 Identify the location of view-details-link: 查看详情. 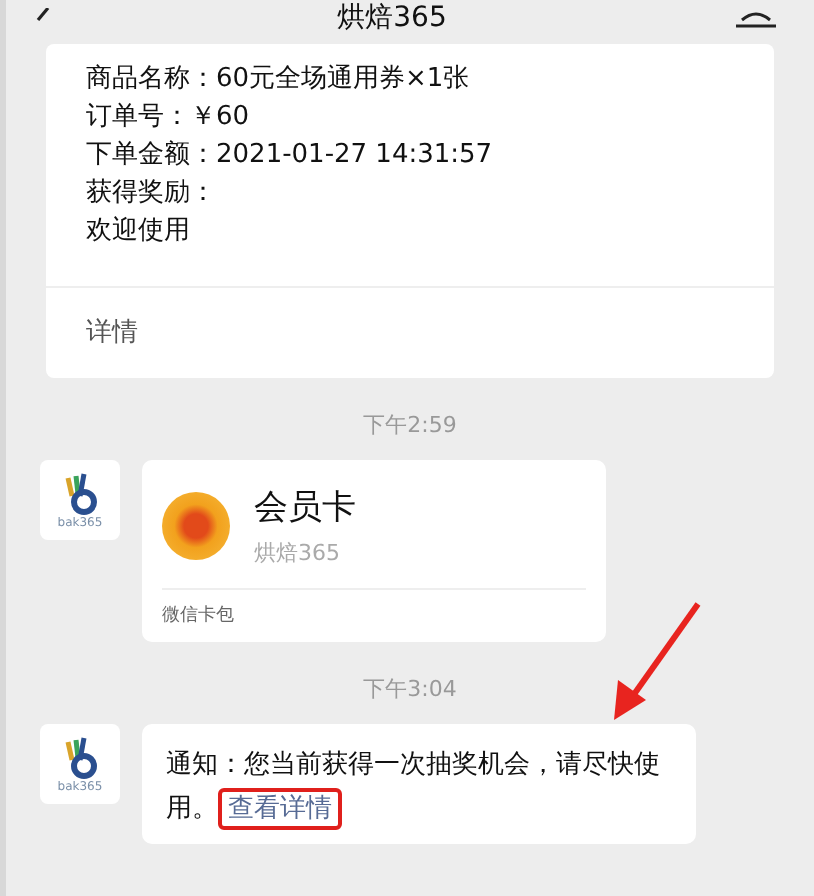
(280, 809).